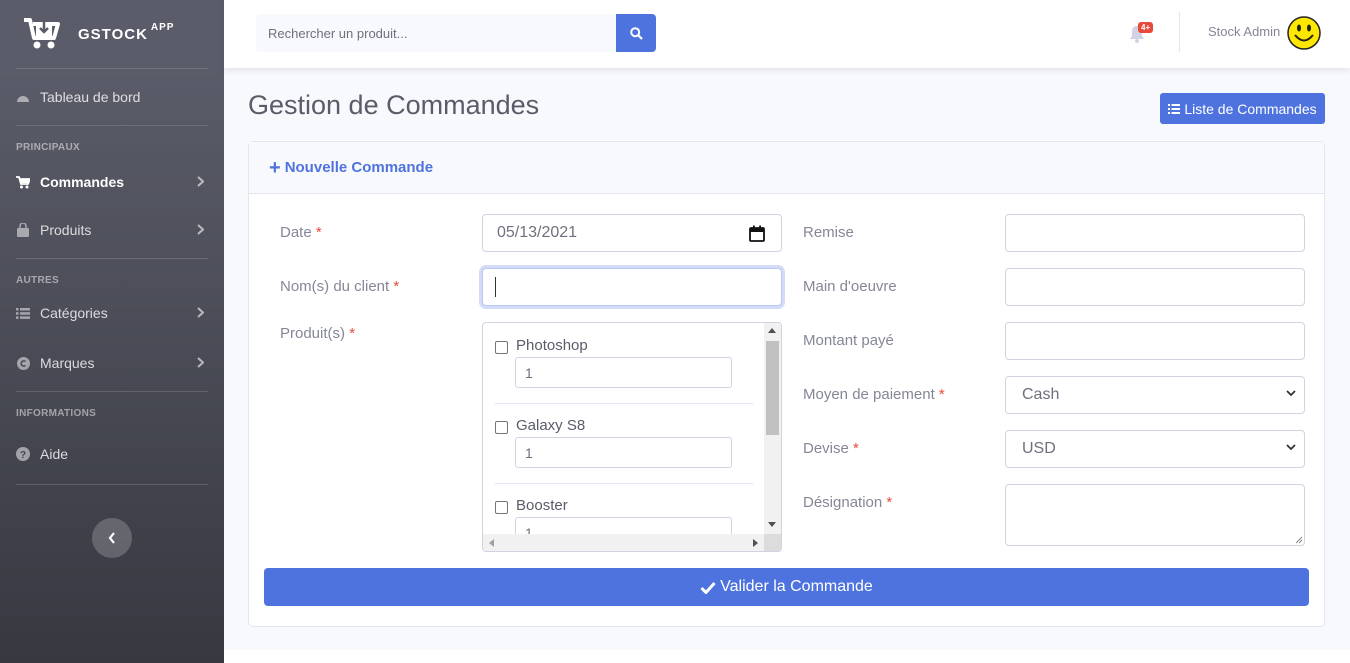 This screenshot has width=1350, height=663. I want to click on currency-select: USD, so click(1155, 449).